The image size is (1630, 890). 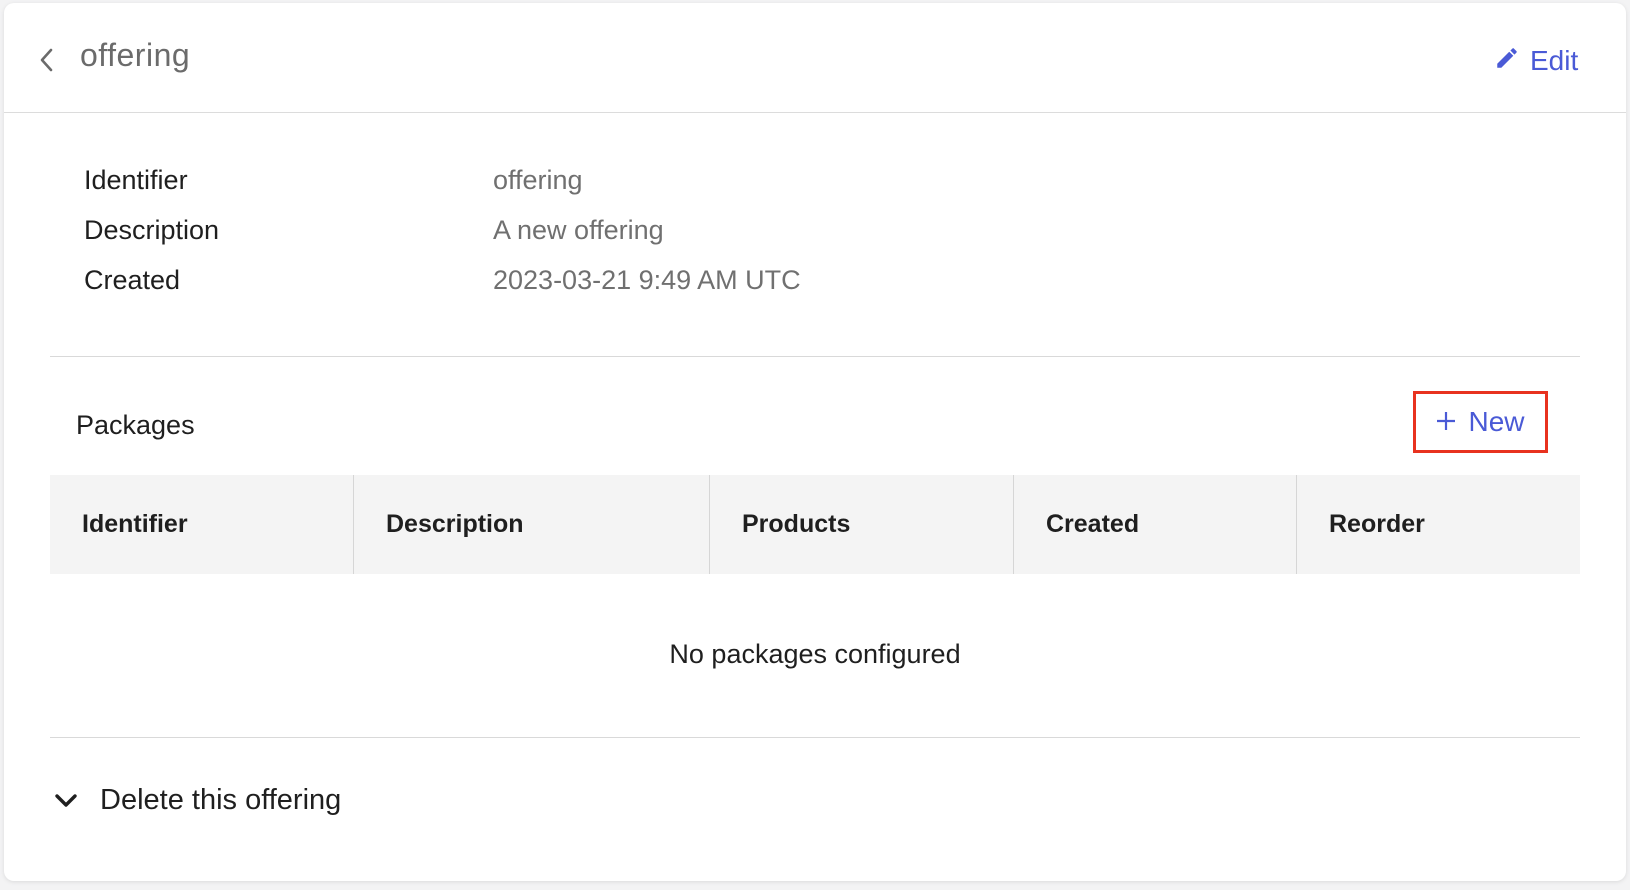 What do you see at coordinates (861, 524) in the screenshot?
I see `column-header-products: Products` at bounding box center [861, 524].